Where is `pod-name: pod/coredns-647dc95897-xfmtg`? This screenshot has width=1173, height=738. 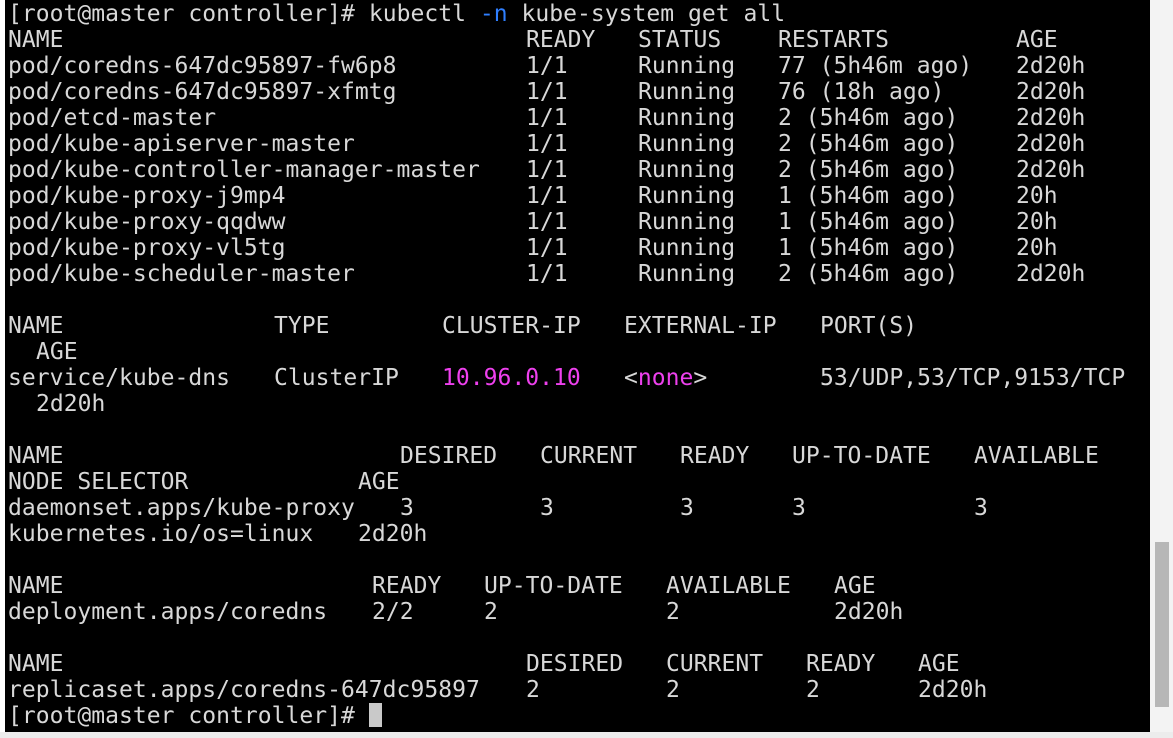
pod-name: pod/coredns-647dc95897-xfmtg is located at coordinates (202, 92).